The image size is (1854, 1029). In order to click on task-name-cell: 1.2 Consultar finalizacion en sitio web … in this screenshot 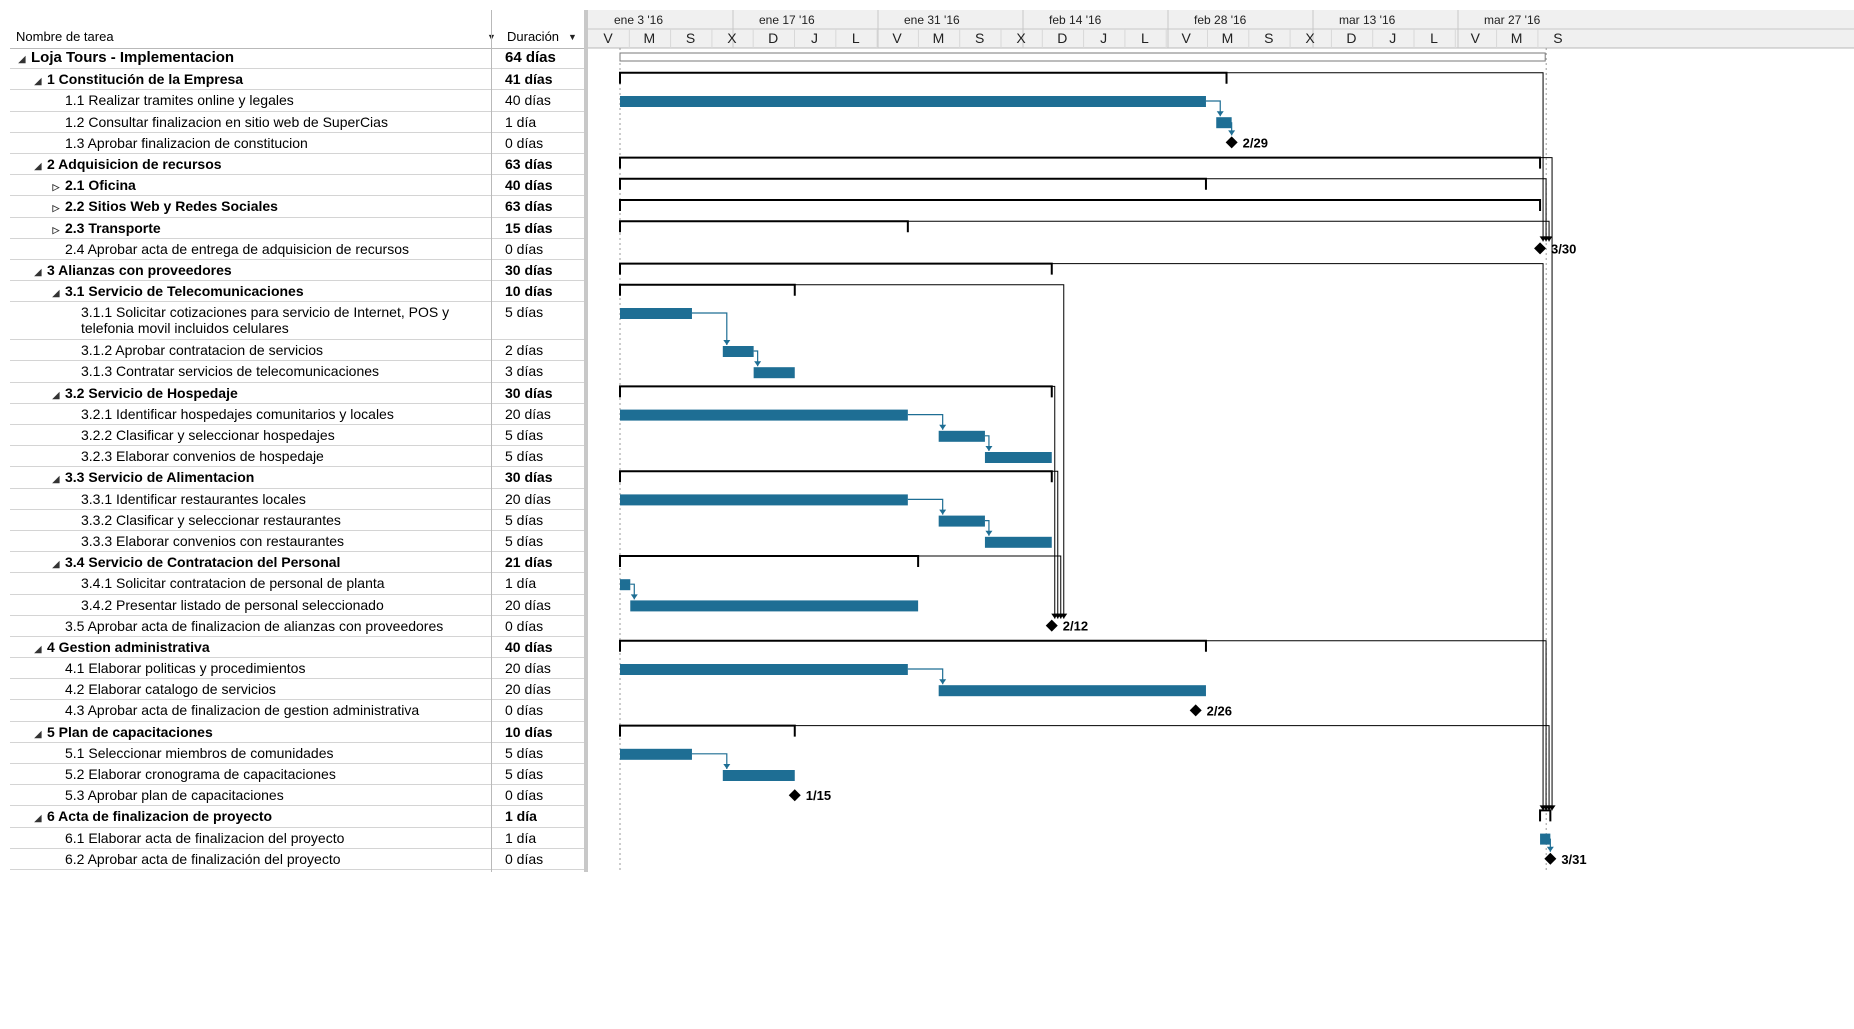, I will do `click(255, 121)`.